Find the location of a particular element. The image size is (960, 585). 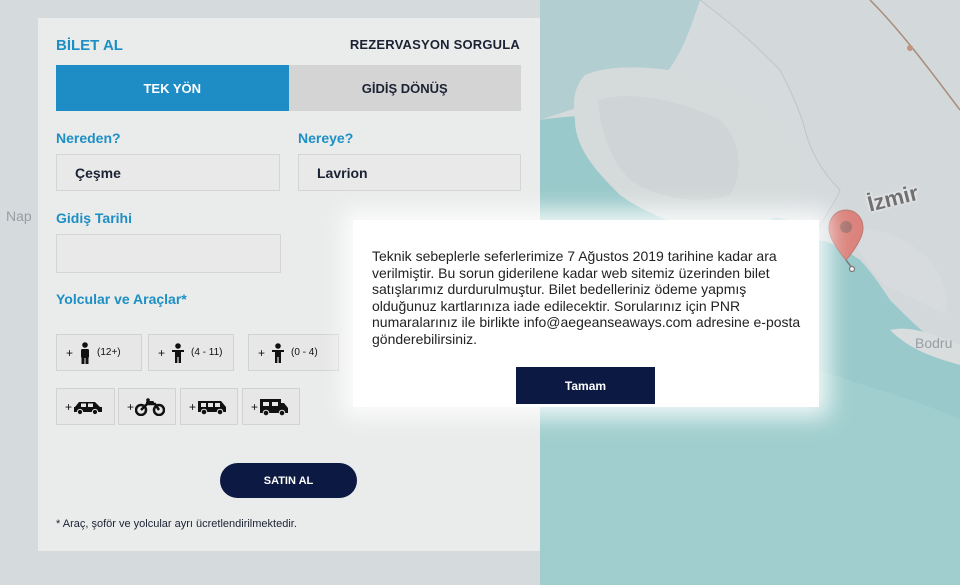

add-minibus-button: + is located at coordinates (209, 406).